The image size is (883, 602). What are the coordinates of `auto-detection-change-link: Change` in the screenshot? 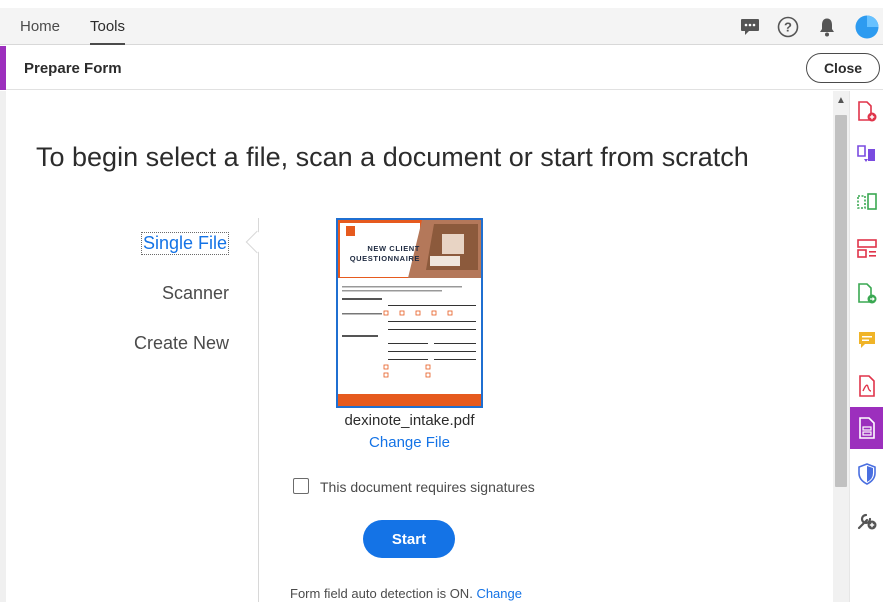 It's located at (499, 593).